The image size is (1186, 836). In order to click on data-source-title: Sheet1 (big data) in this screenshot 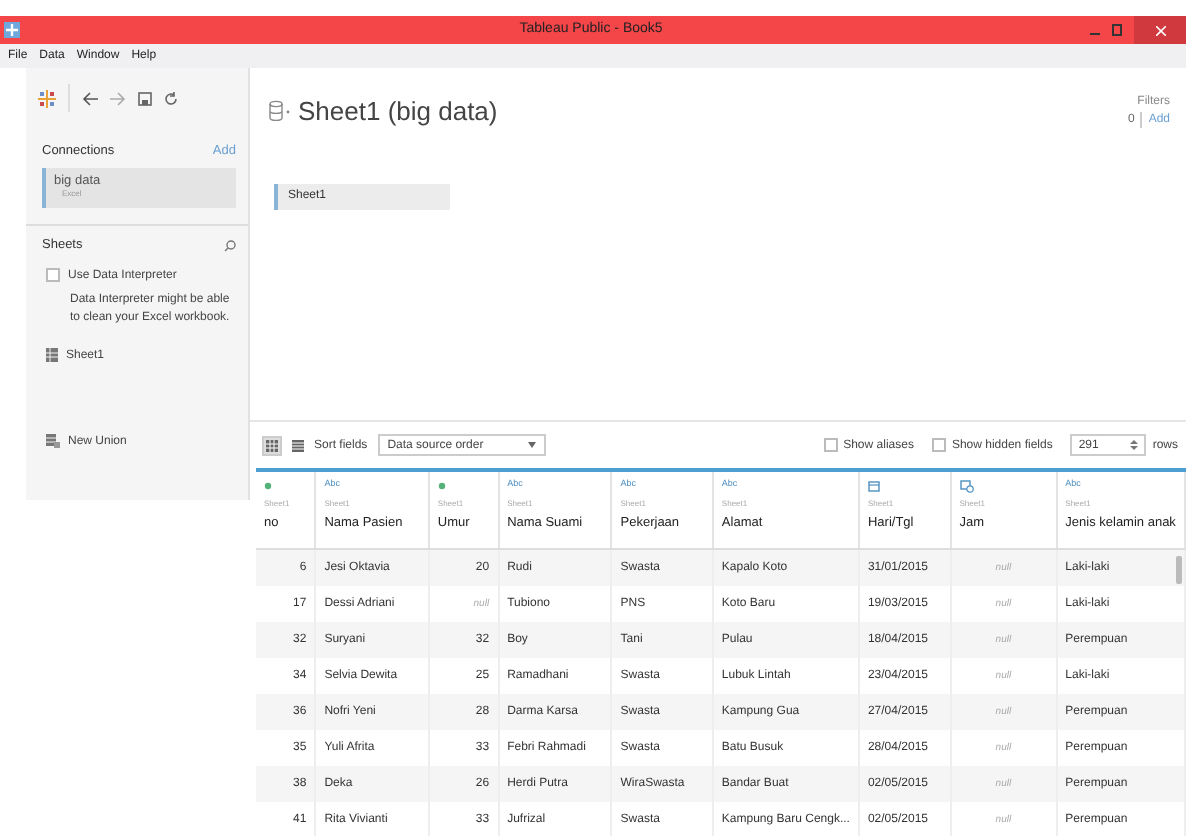, I will do `click(398, 110)`.